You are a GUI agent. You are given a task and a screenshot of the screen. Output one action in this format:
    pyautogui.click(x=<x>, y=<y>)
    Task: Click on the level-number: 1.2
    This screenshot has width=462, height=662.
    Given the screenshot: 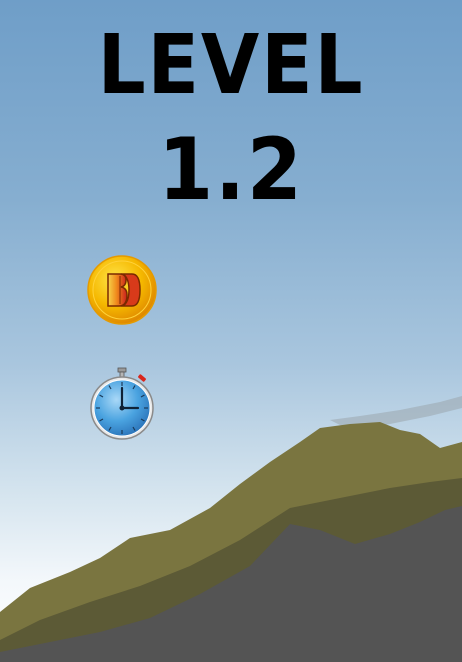 What is the action you would take?
    pyautogui.click(x=231, y=170)
    